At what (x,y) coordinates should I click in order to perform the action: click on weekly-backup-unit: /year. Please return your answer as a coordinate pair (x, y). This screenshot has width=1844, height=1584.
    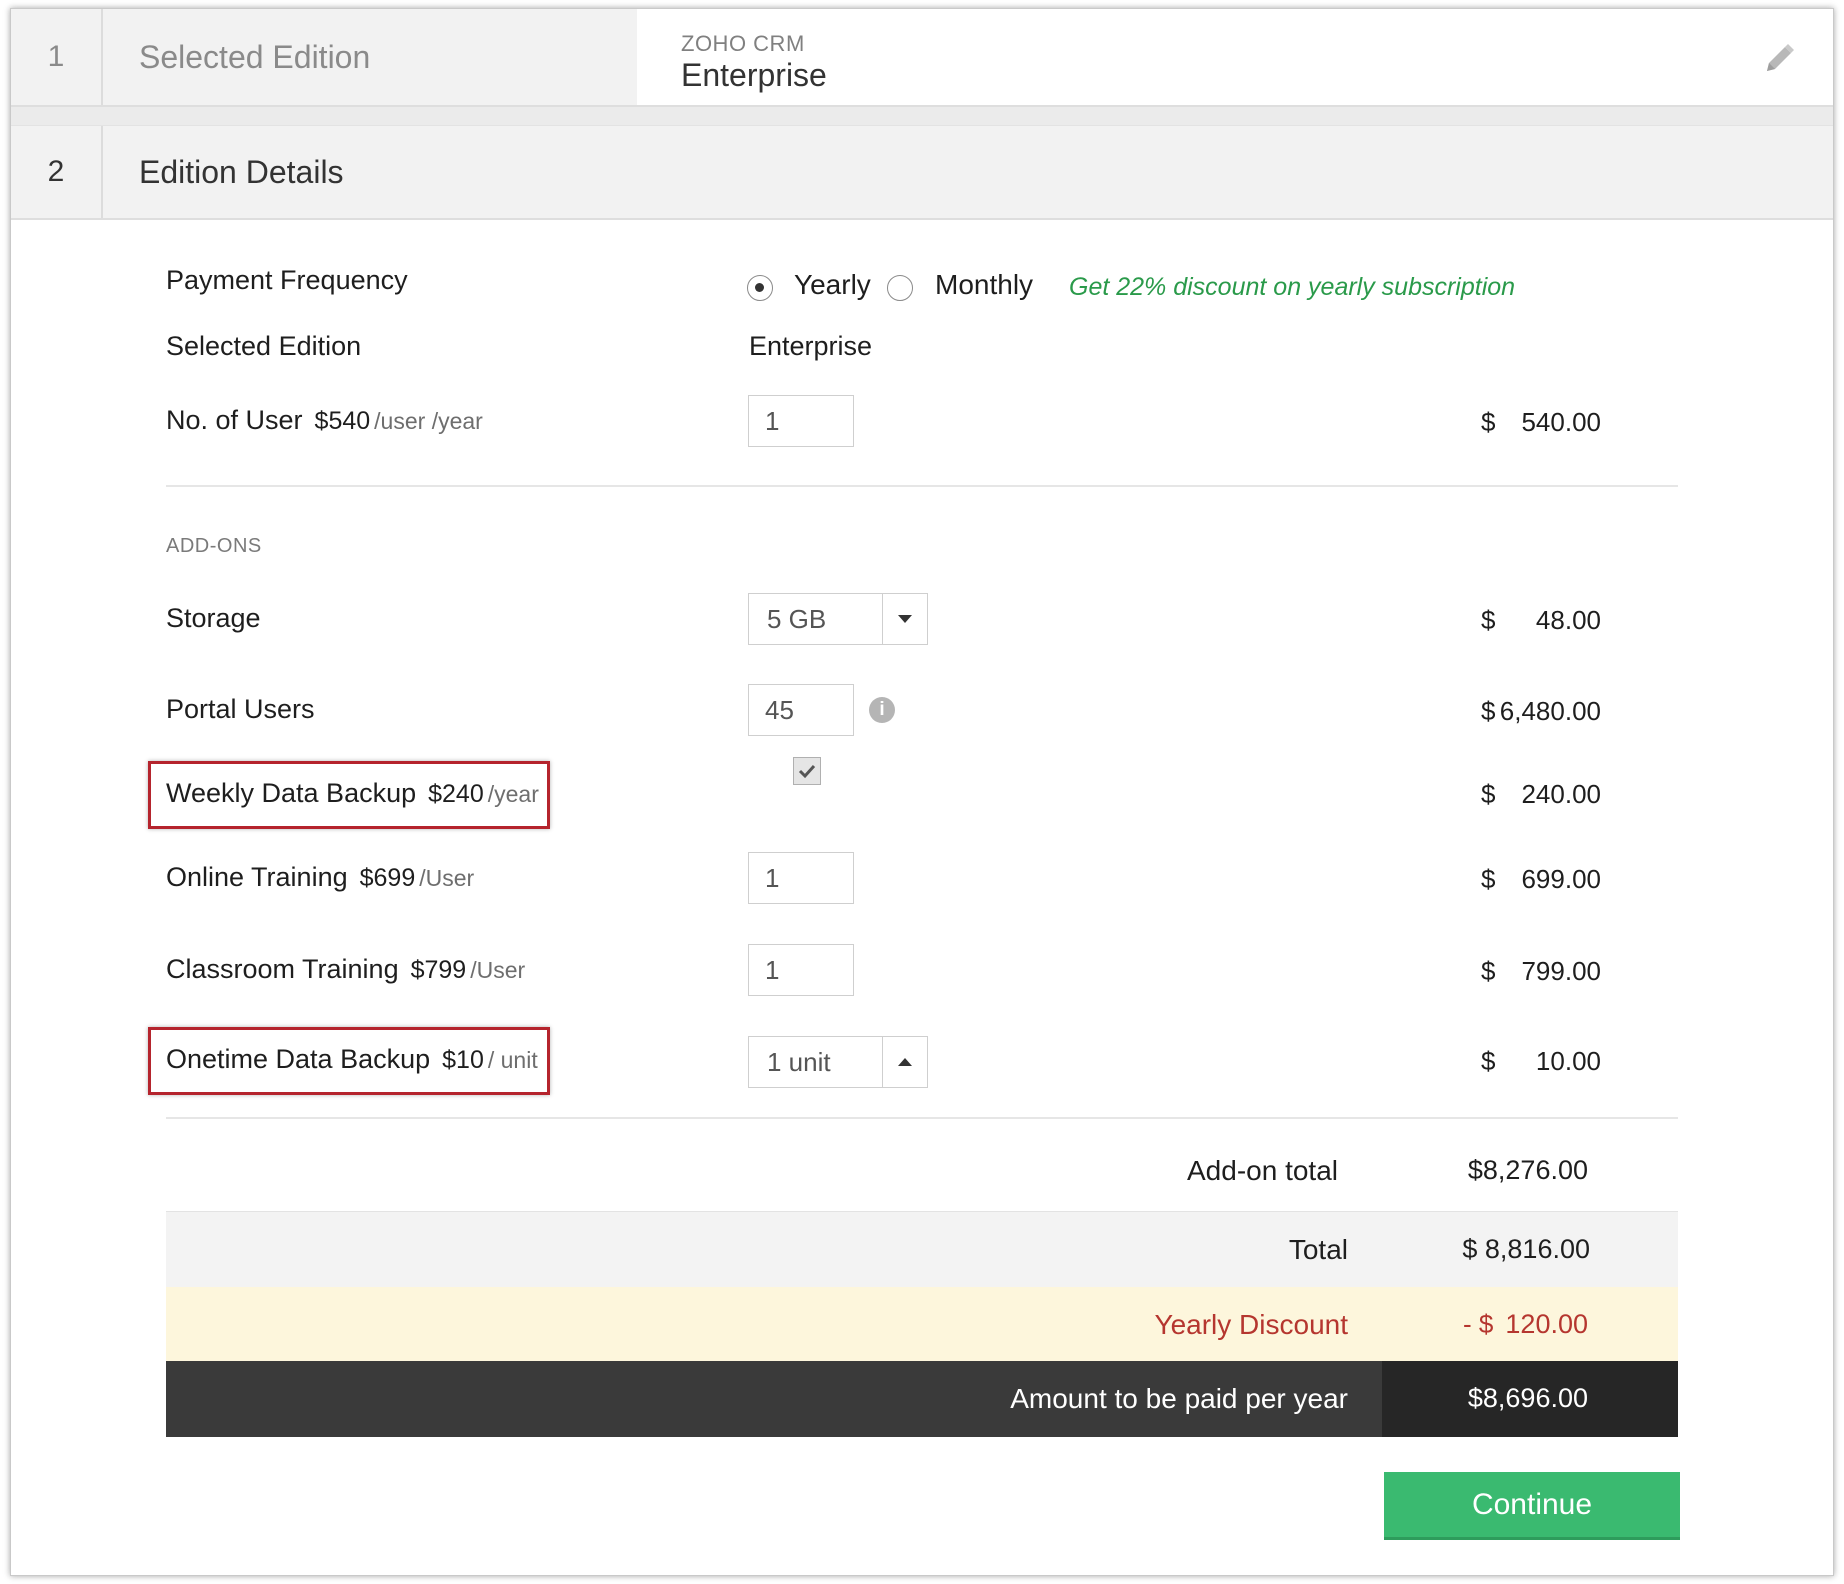
    Looking at the image, I should click on (513, 794).